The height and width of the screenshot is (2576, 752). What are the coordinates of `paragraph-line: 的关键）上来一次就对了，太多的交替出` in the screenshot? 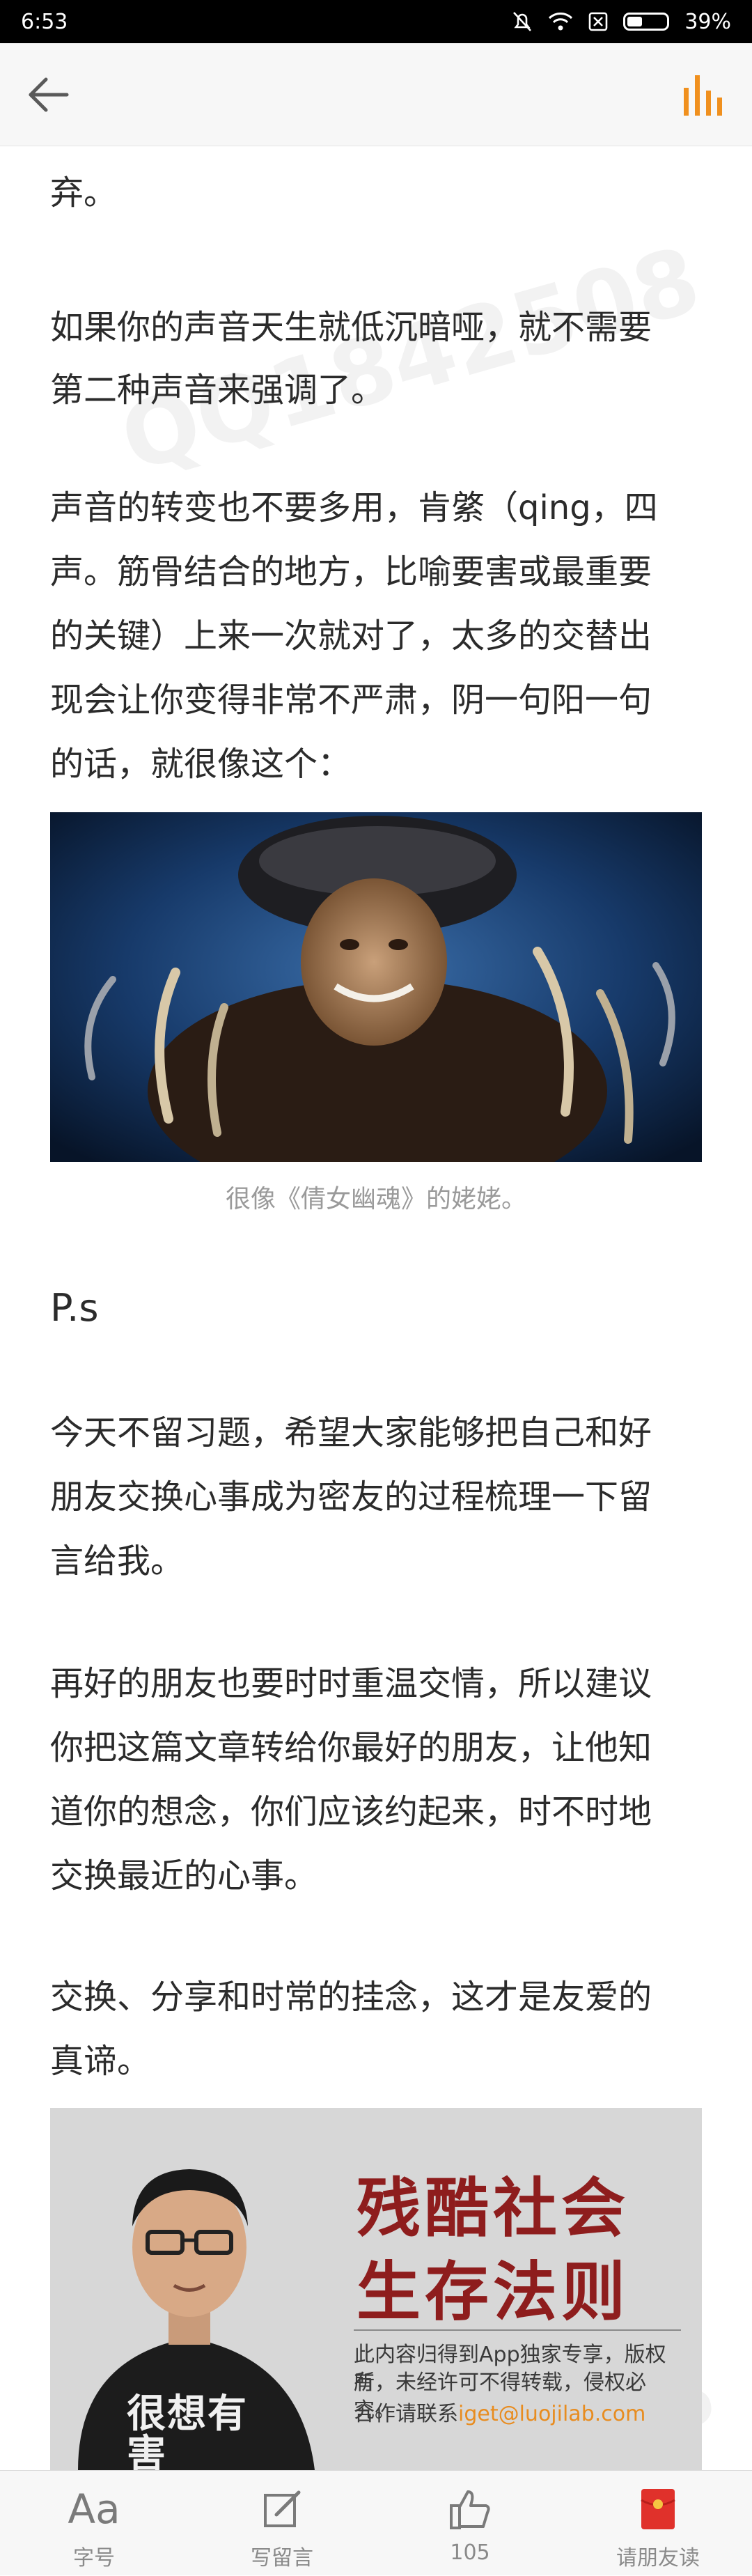 It's located at (351, 635).